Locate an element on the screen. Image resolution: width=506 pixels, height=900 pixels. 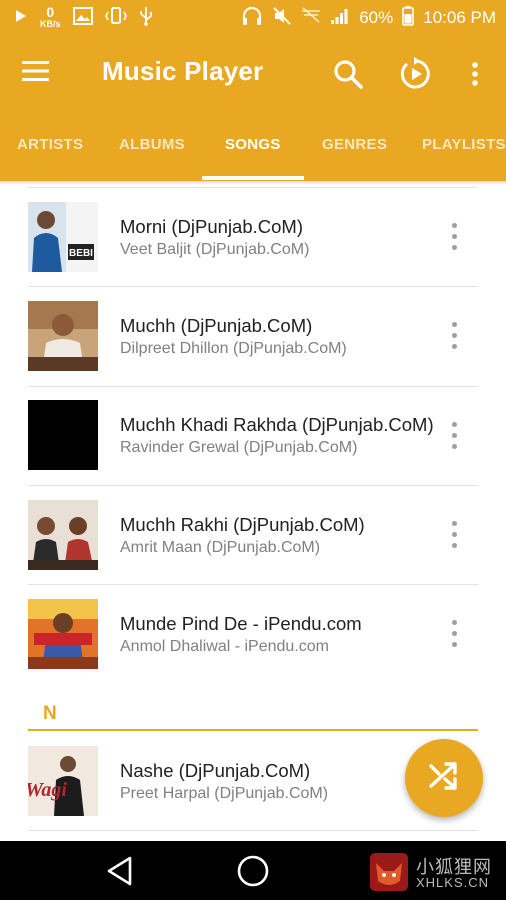
shuffle-icon is located at coordinates (444, 778).